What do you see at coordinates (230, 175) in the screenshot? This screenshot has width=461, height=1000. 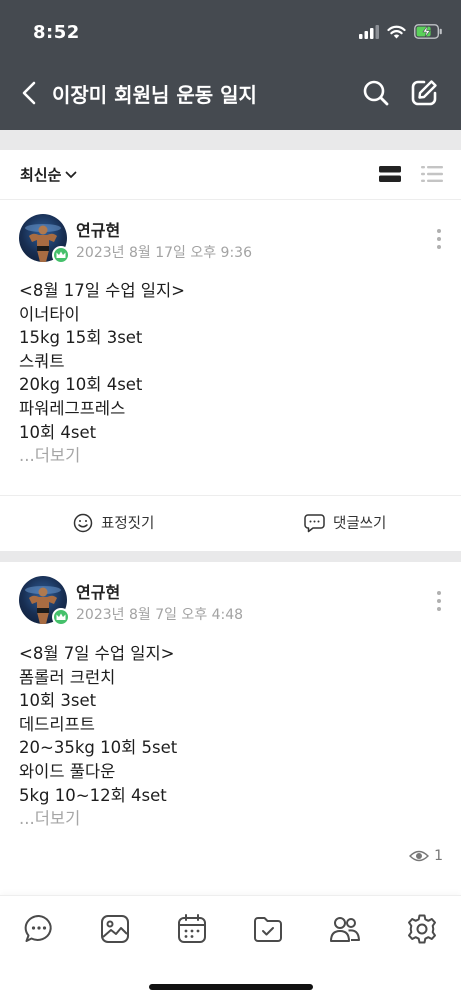 I see `sort-row: 최신순` at bounding box center [230, 175].